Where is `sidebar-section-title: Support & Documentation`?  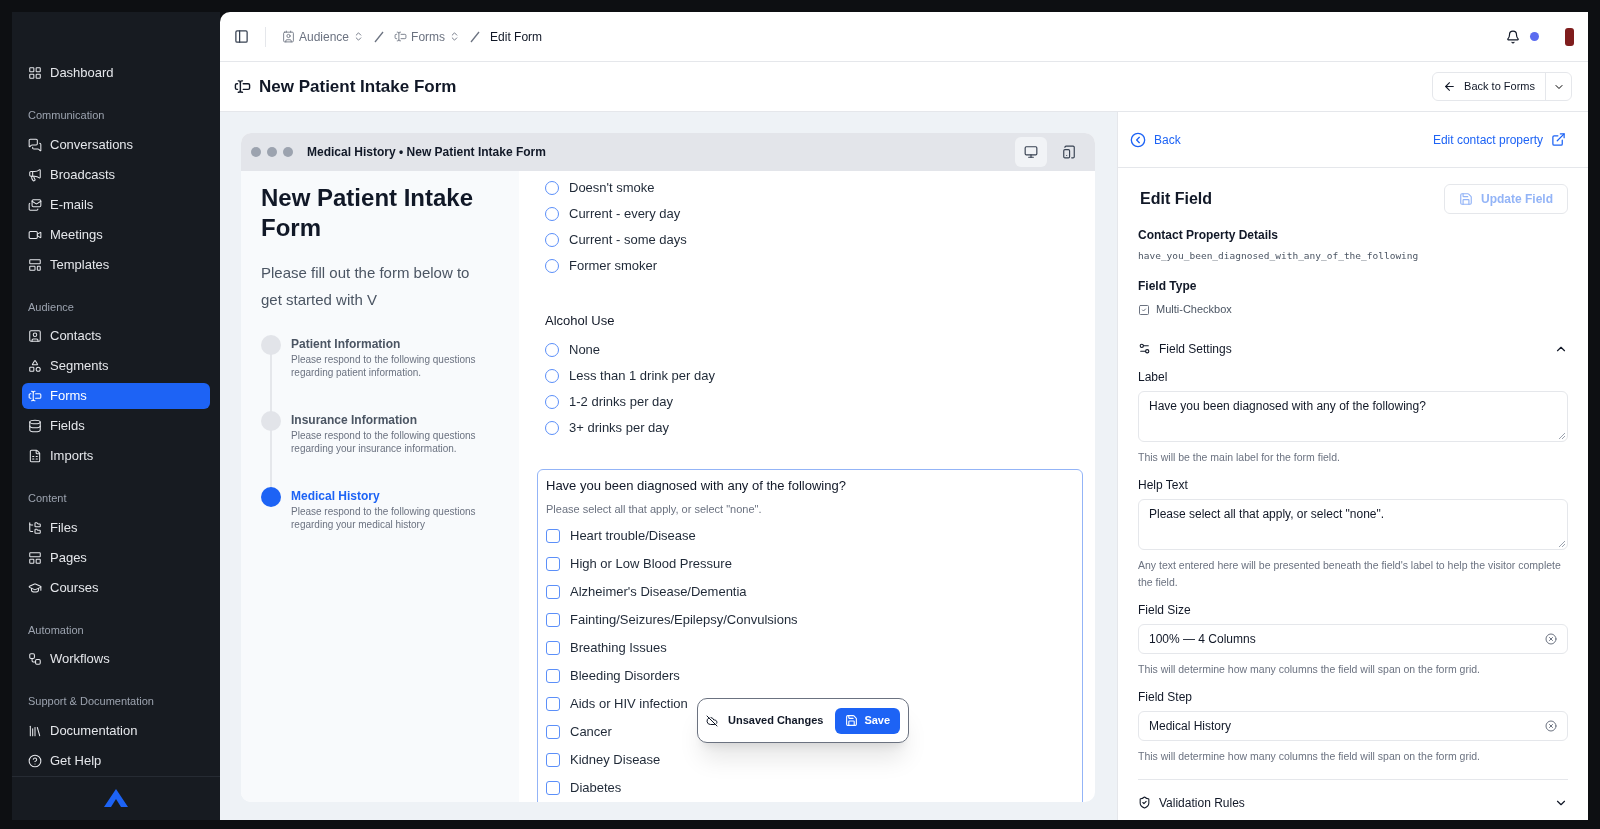
sidebar-section-title: Support & Documentation is located at coordinates (91, 701).